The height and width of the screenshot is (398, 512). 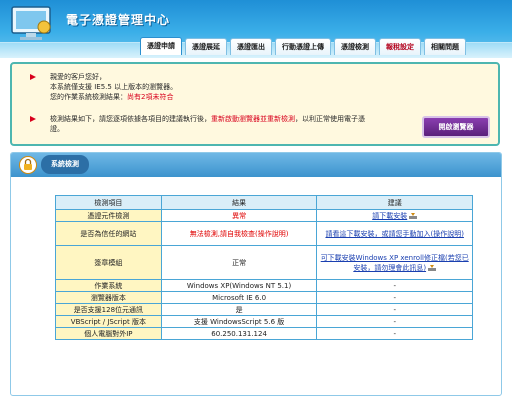 I want to click on tab-mobile-upload: 行動憑證上傳, so click(x=303, y=46).